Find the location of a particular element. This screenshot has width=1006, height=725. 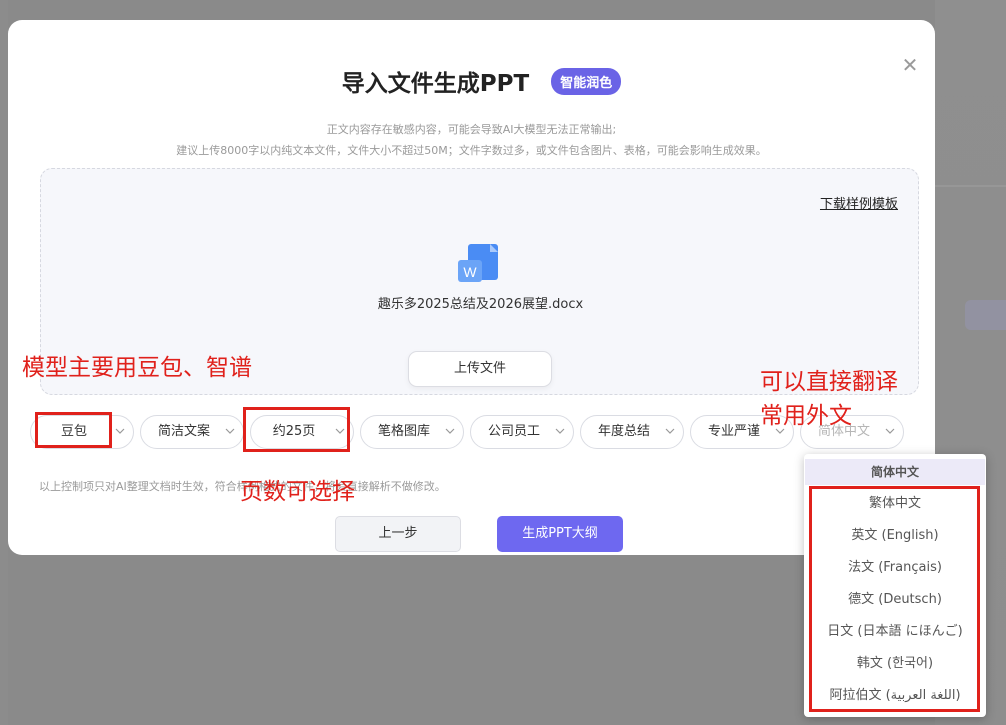

download-template-link: 下载样例模板 is located at coordinates (859, 202).